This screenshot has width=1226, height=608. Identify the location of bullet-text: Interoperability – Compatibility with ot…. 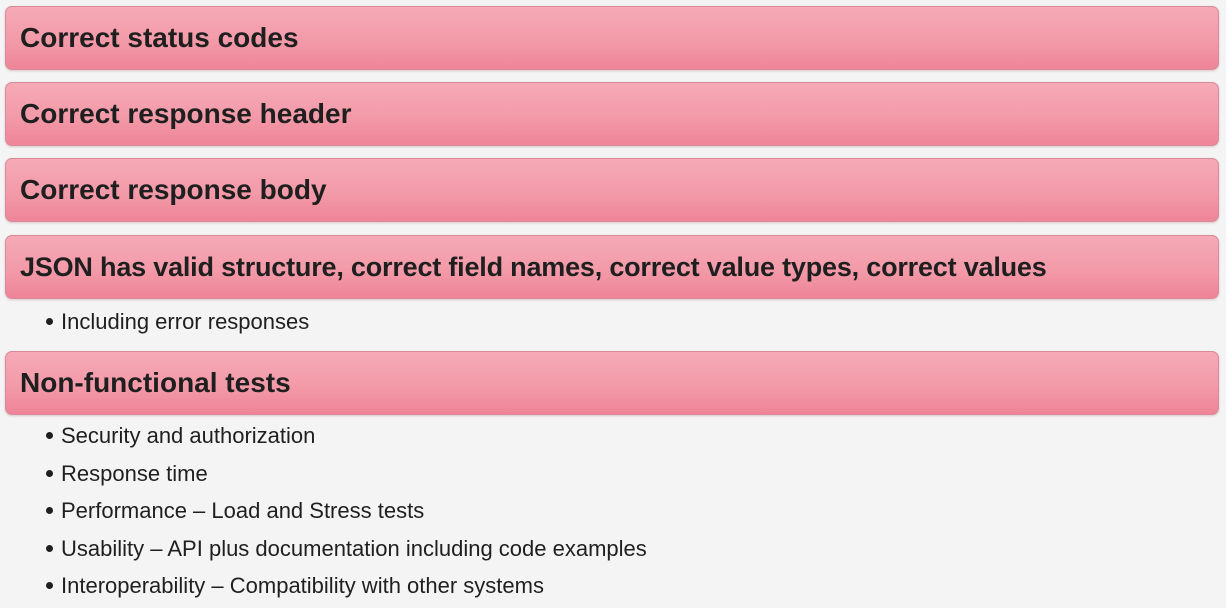
(302, 585).